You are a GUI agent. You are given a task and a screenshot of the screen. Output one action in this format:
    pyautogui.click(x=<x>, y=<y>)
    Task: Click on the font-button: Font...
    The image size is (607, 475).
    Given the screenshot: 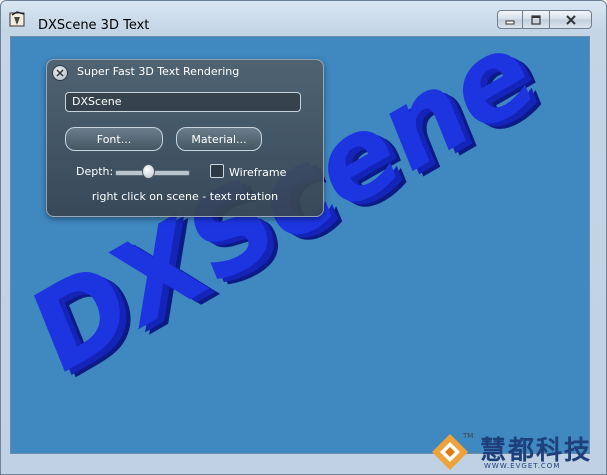 What is the action you would take?
    pyautogui.click(x=114, y=139)
    